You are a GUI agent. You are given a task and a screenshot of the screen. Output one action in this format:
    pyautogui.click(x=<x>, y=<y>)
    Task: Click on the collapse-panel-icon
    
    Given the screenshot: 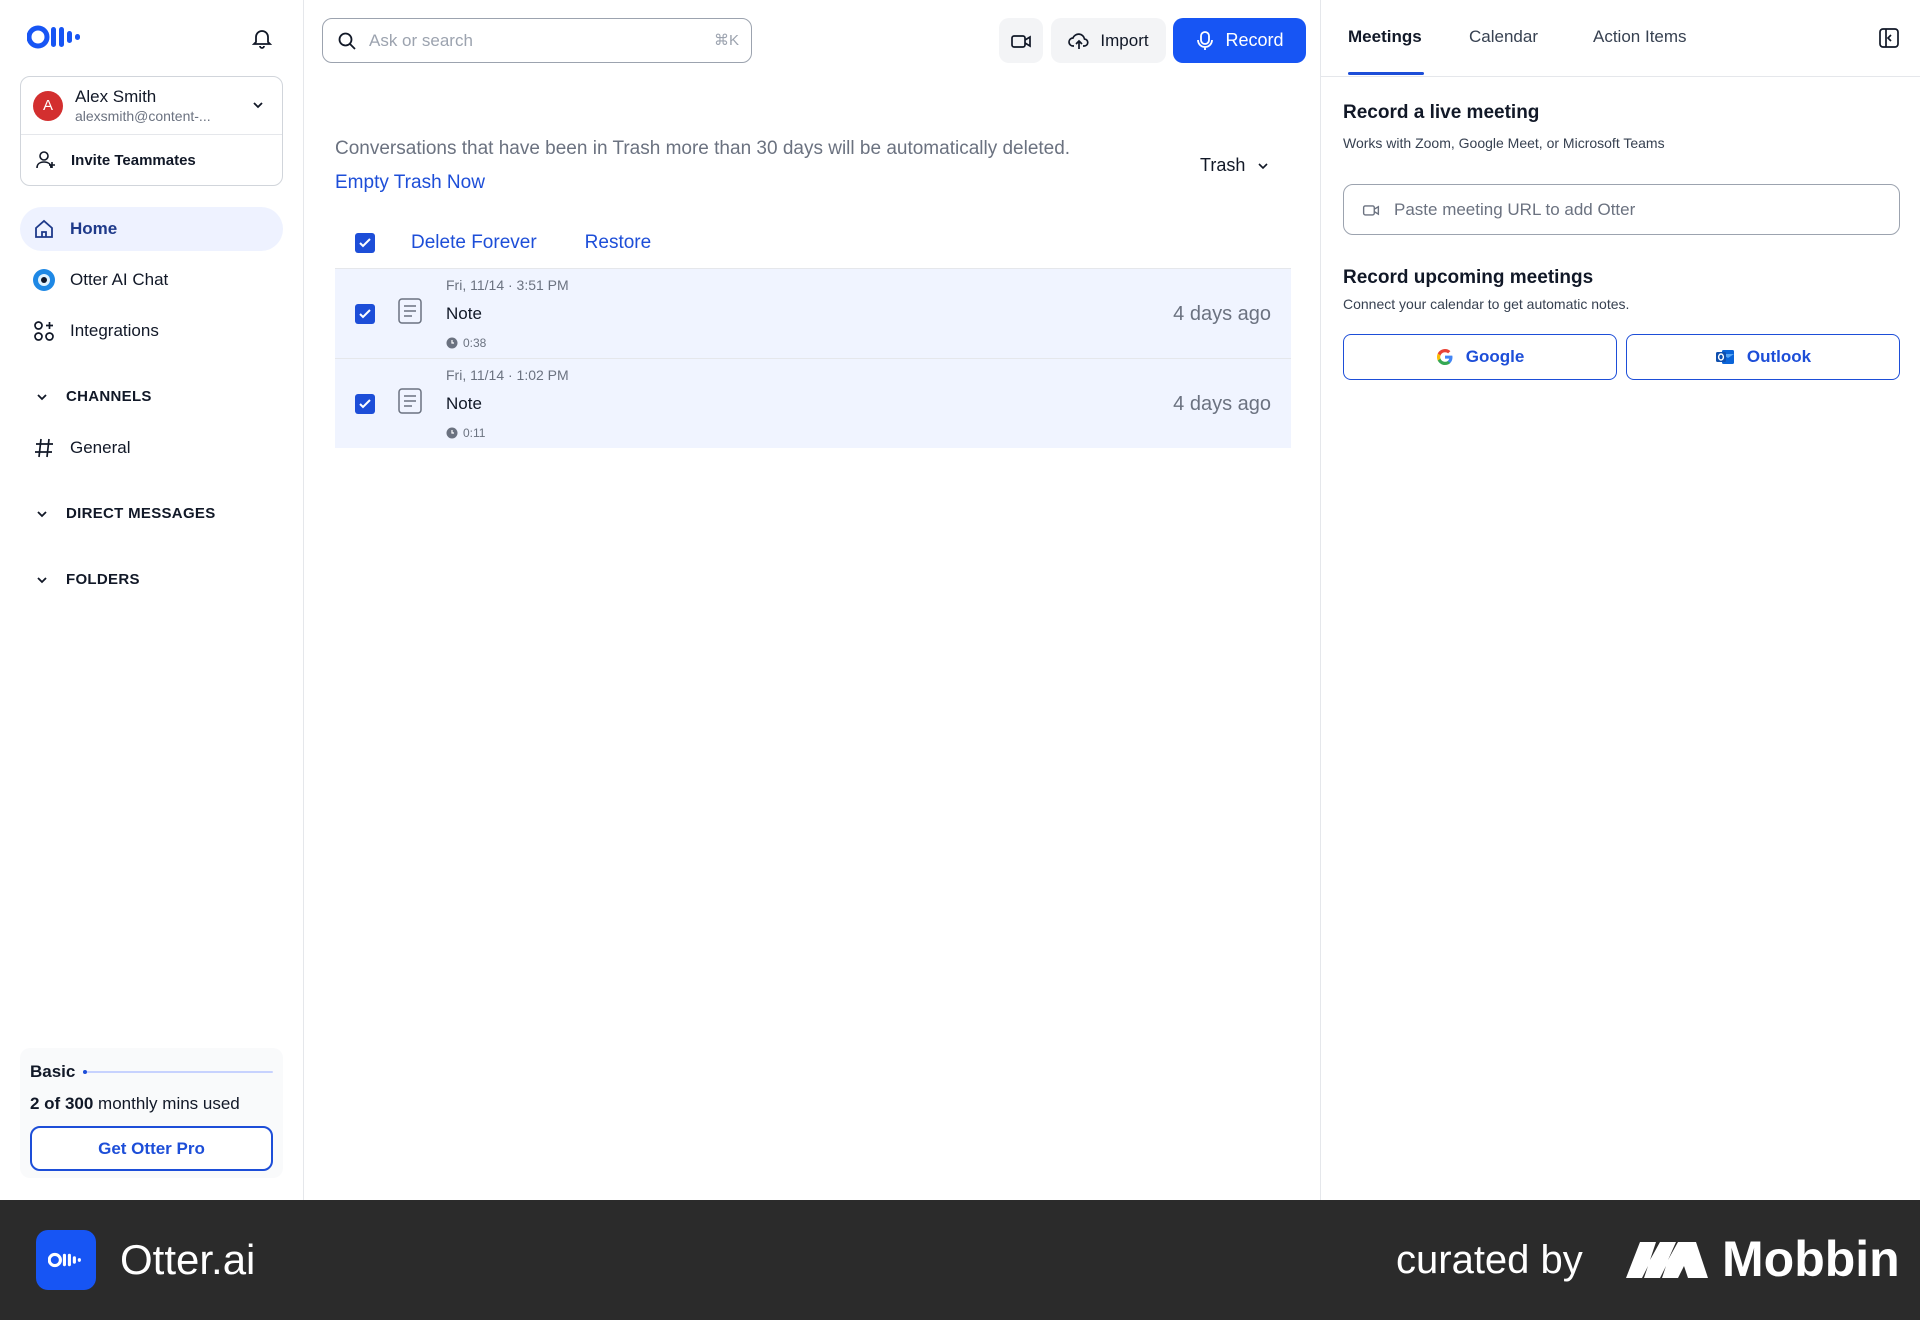 What is the action you would take?
    pyautogui.click(x=1889, y=38)
    